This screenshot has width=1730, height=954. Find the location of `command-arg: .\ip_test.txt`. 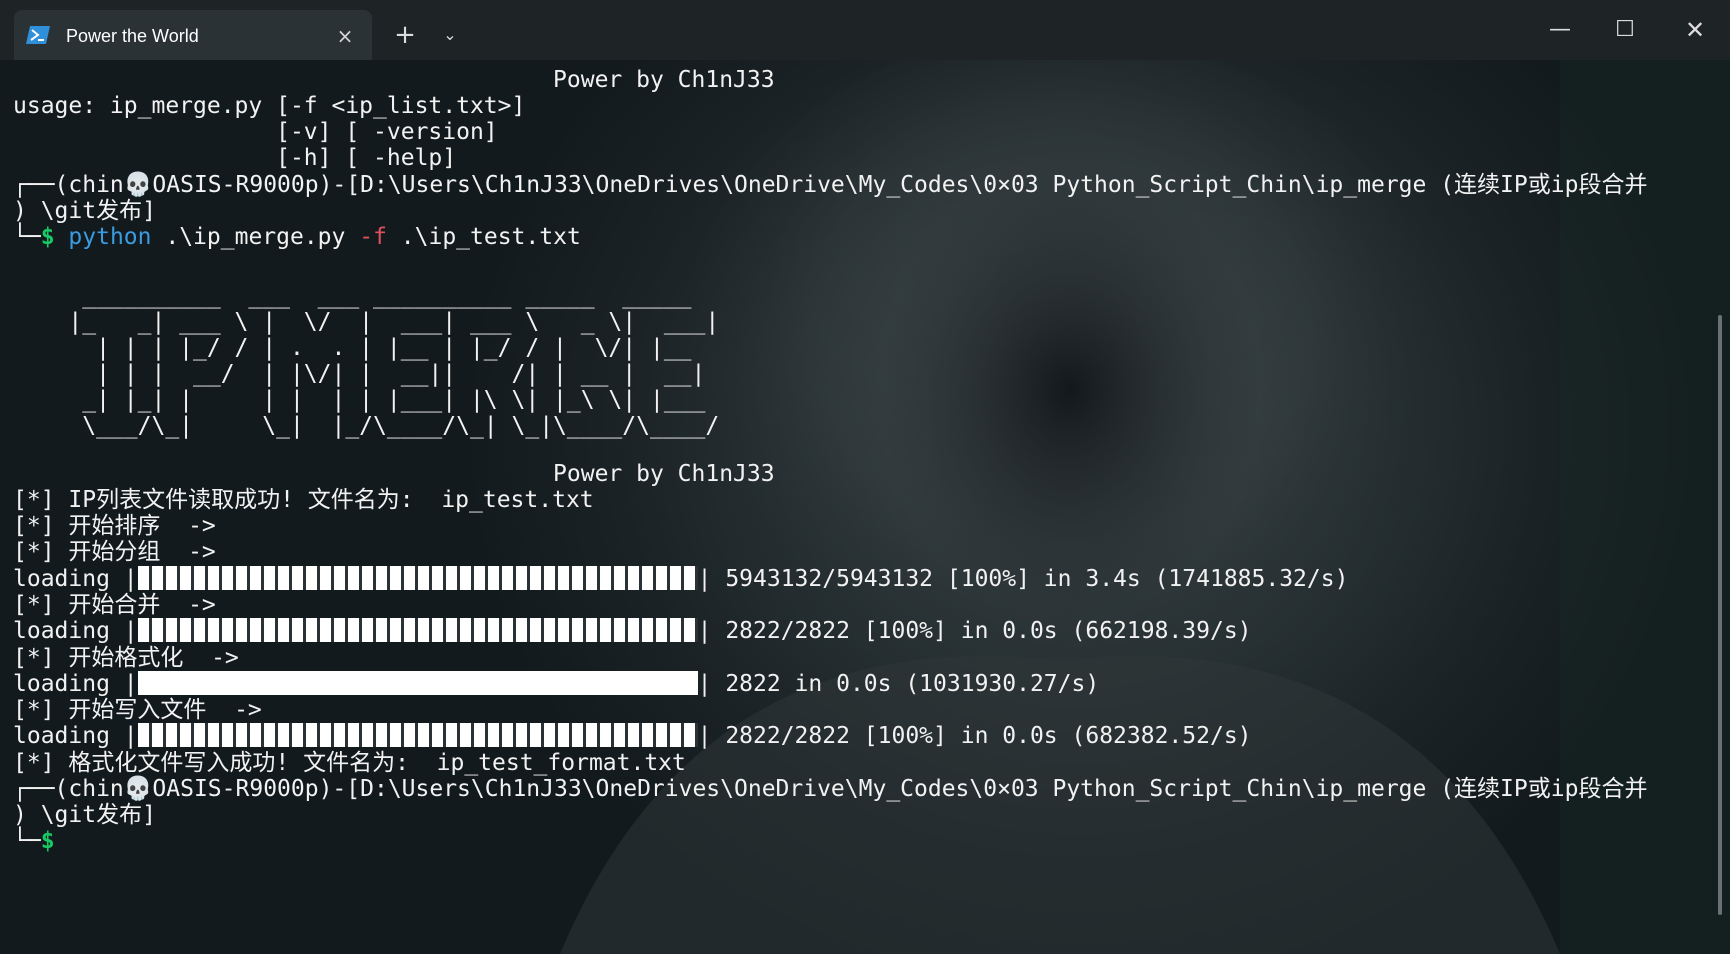

command-arg: .\ip_test.txt is located at coordinates (483, 237).